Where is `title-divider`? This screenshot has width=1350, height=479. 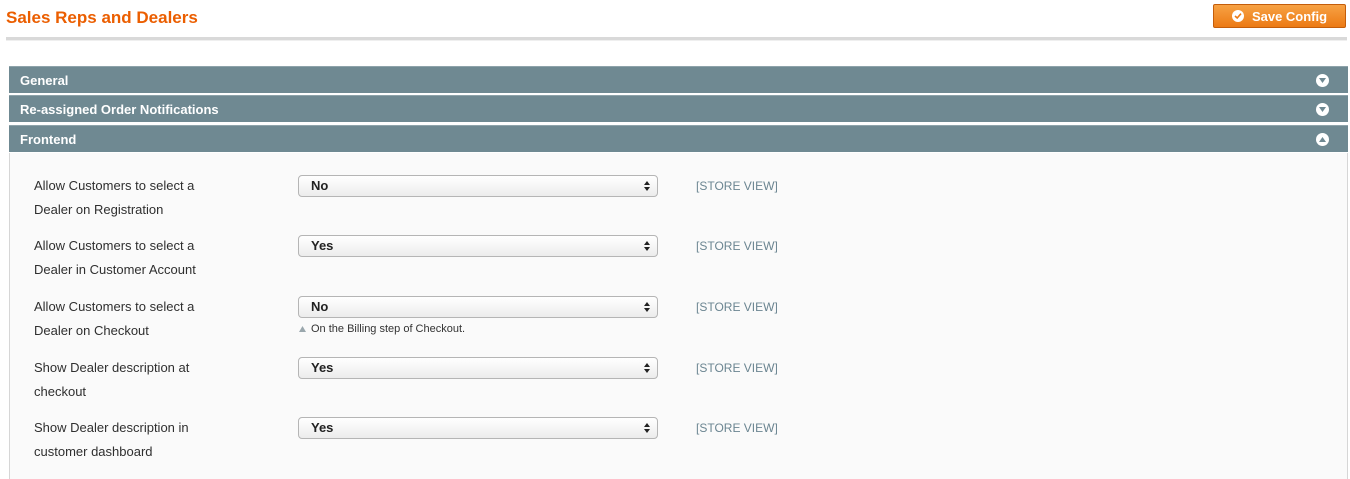
title-divider is located at coordinates (676, 39).